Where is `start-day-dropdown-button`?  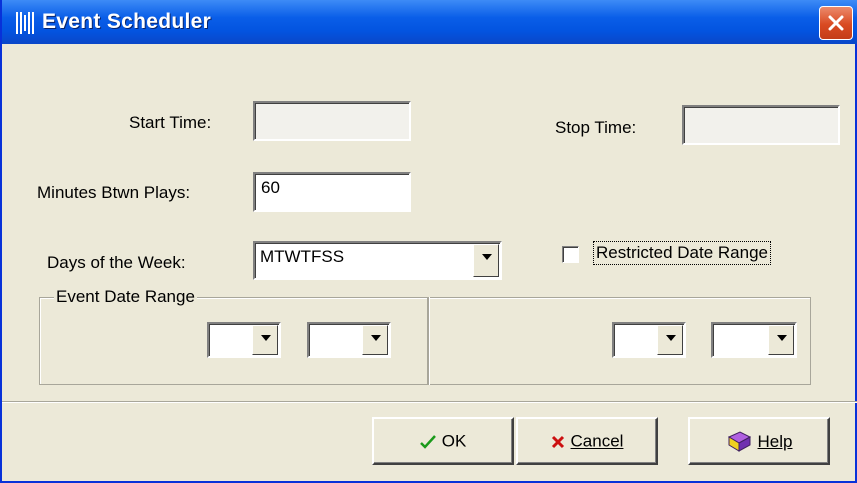
start-day-dropdown-button is located at coordinates (375, 340).